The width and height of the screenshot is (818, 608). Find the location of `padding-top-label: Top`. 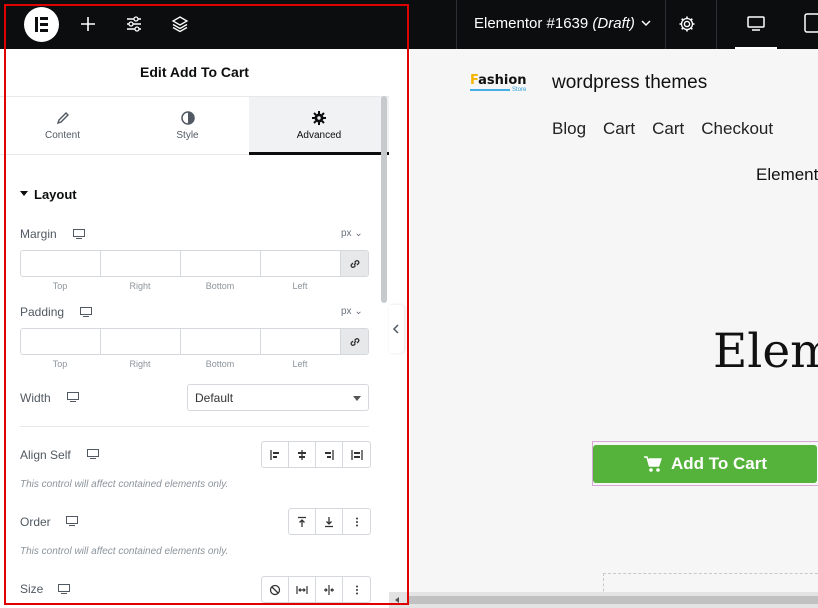

padding-top-label: Top is located at coordinates (60, 364).